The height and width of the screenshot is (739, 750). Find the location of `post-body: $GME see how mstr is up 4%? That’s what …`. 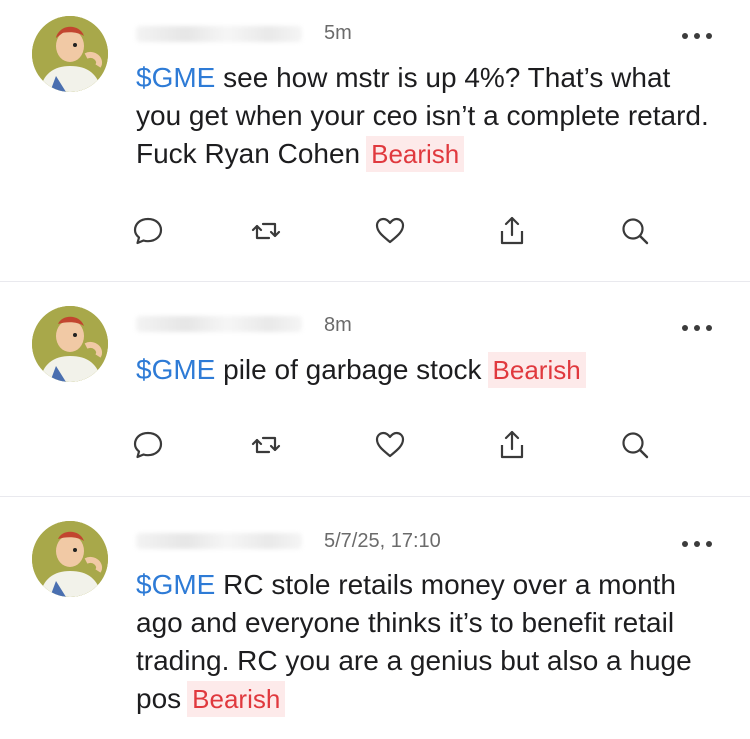

post-body: $GME see how mstr is up 4%? That’s what … is located at coordinates (428, 116).